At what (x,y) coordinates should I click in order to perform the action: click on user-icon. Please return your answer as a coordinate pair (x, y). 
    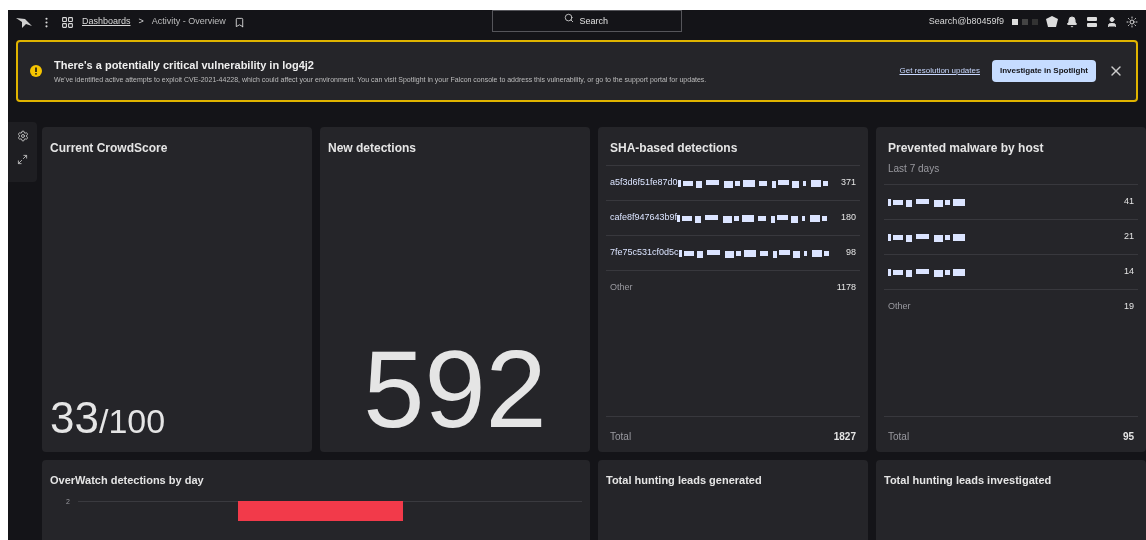
    Looking at the image, I should click on (1112, 22).